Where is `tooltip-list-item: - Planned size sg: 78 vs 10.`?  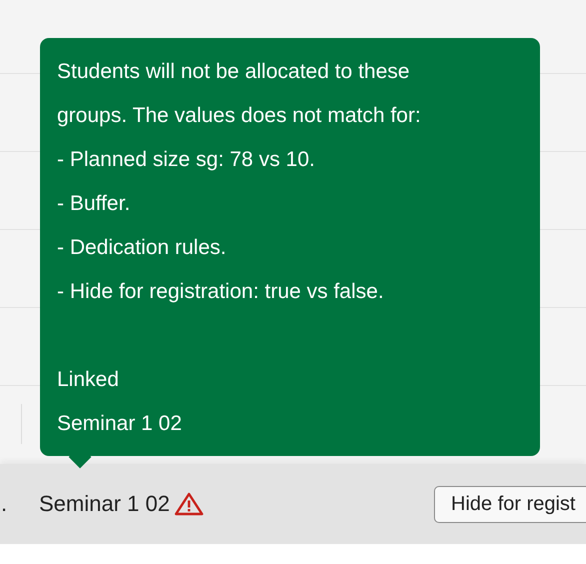
tooltip-list-item: - Planned size sg: 78 vs 10. is located at coordinates (186, 160).